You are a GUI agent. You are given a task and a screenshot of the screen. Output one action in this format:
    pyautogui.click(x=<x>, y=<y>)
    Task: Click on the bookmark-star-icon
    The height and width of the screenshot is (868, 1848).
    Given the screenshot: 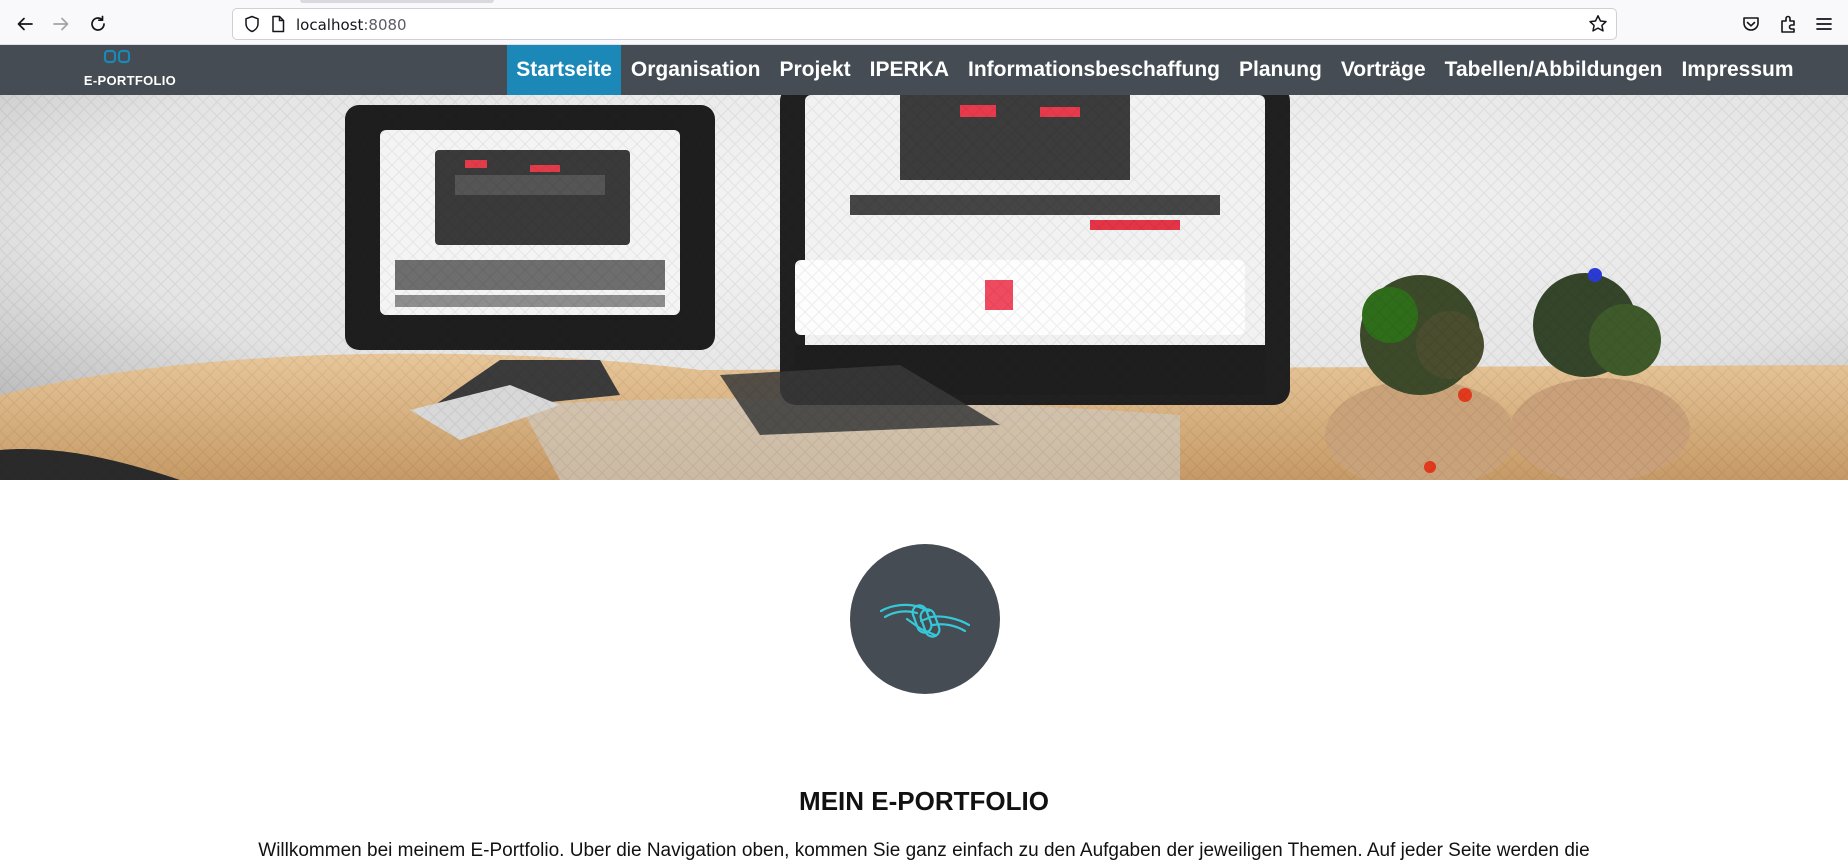 What is the action you would take?
    pyautogui.click(x=1598, y=24)
    